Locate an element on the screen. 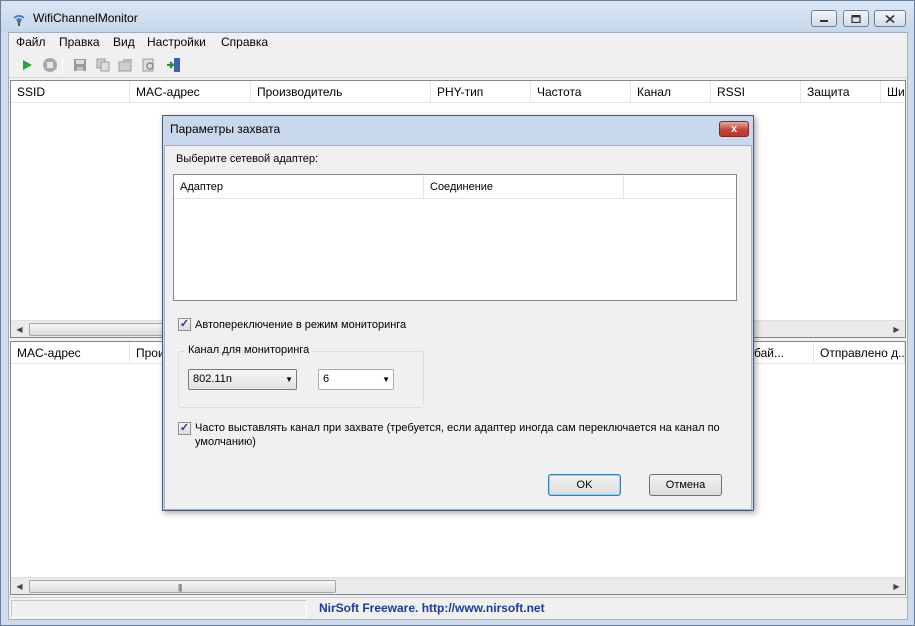  menu-settings: Настройки is located at coordinates (176, 42).